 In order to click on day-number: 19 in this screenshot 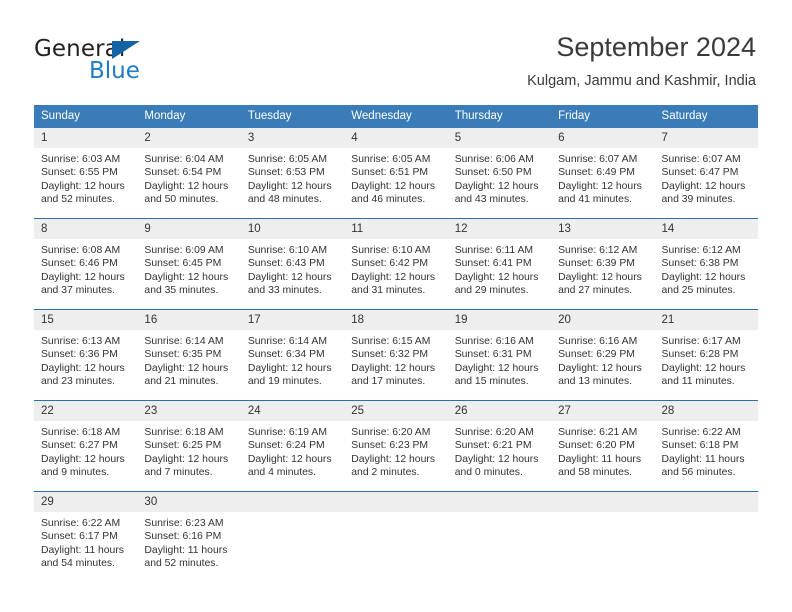, I will do `click(499, 320)`.